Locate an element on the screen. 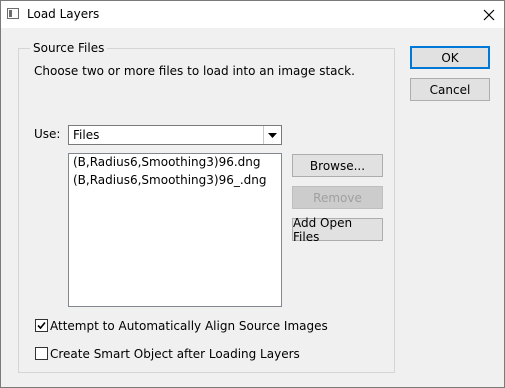 This screenshot has height=388, width=505. remove-button: Remove is located at coordinates (337, 197).